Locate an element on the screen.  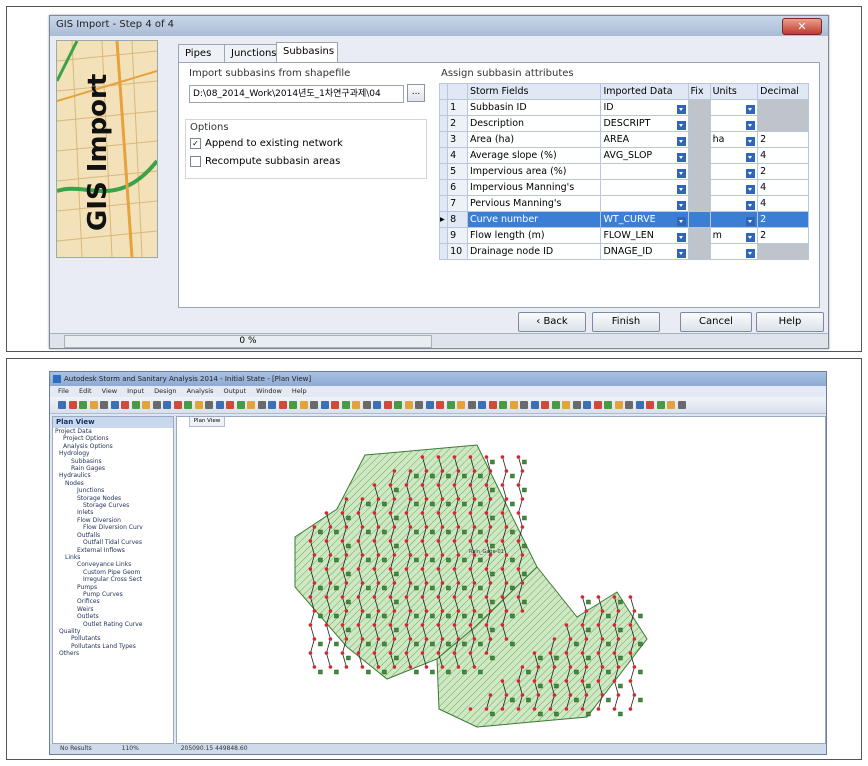
grid-row-5: 5 Impervious area (%) 2 is located at coordinates (623, 171).